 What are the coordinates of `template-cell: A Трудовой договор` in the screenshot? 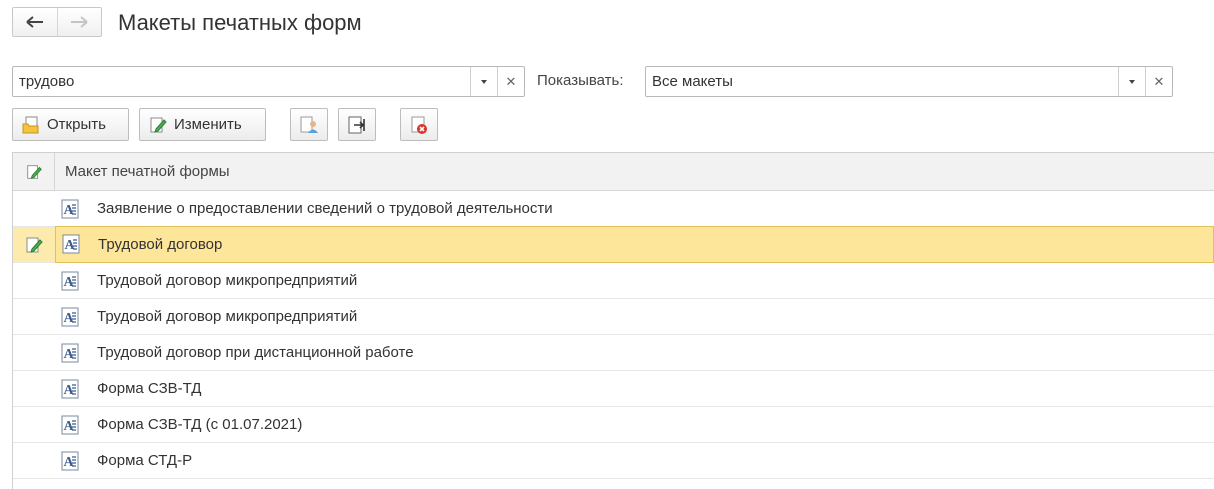 It's located at (634, 244).